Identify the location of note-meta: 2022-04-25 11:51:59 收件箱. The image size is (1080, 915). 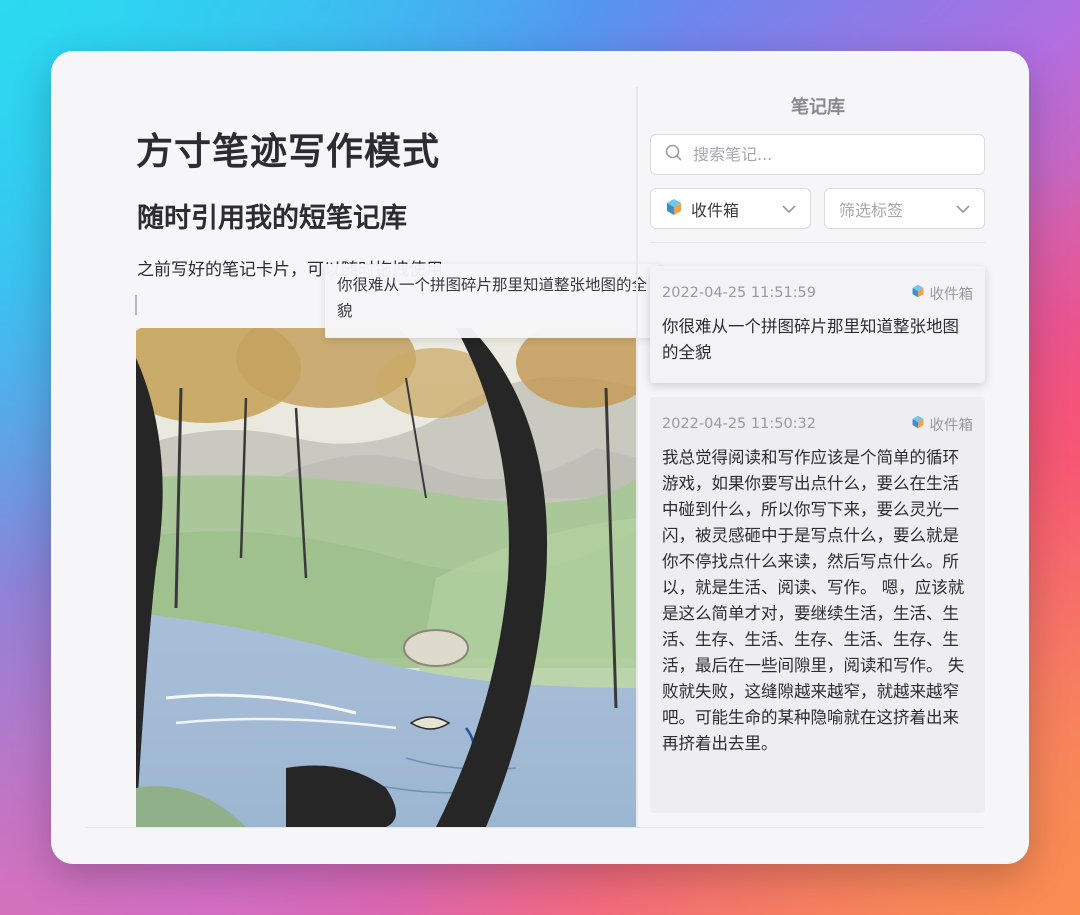
(817, 293).